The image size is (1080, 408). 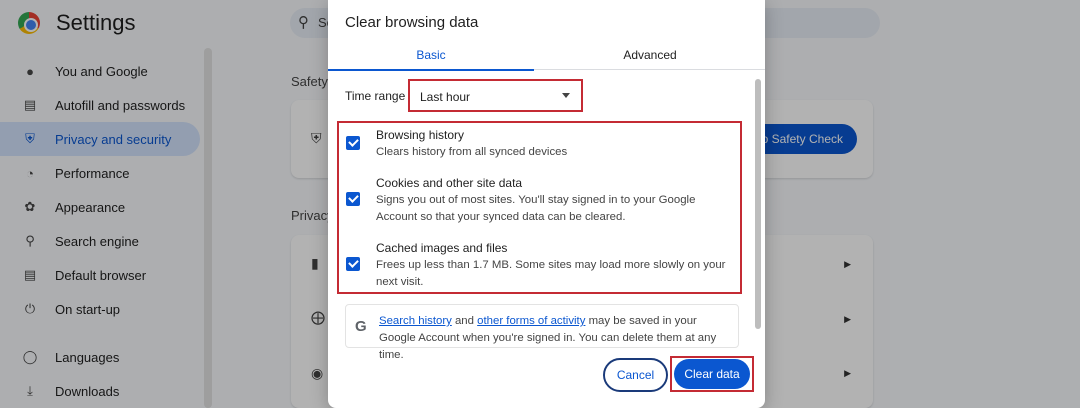 I want to click on google-g-icon: G, so click(x=361, y=326).